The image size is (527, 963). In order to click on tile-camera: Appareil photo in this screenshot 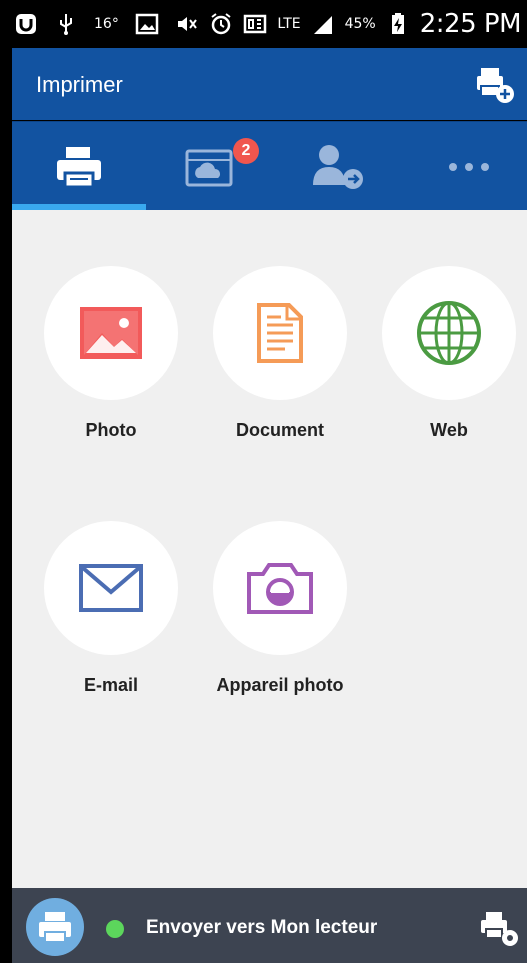, I will do `click(280, 608)`.